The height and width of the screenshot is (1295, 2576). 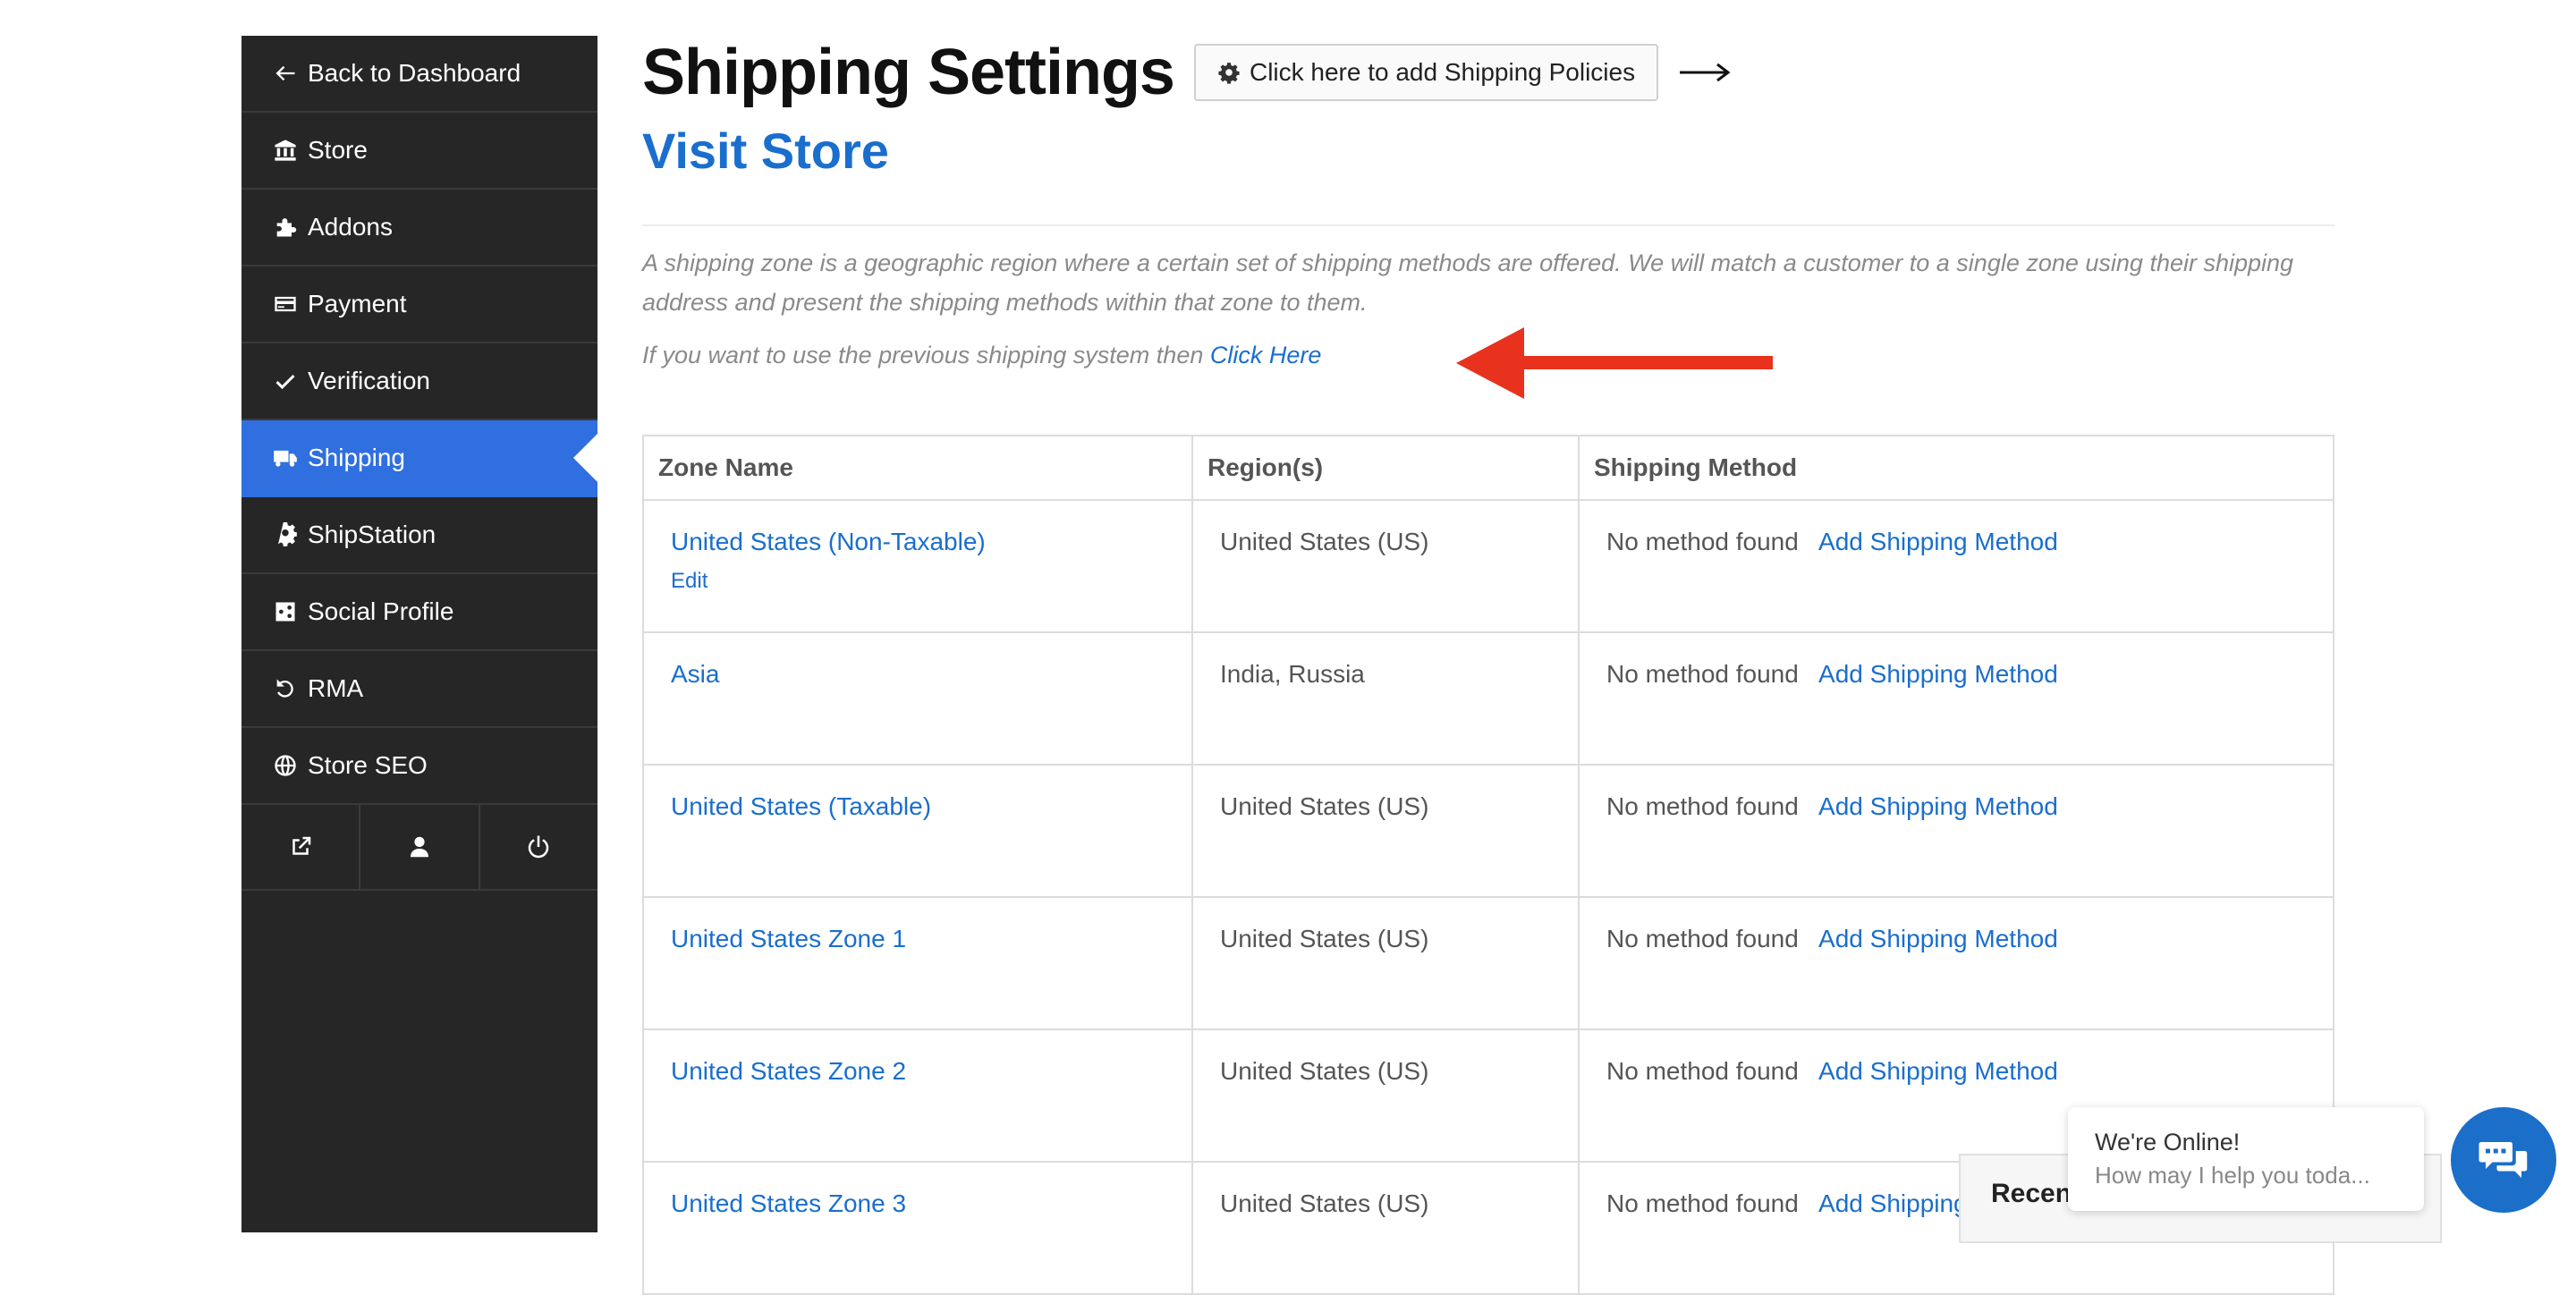 I want to click on share-icon, so click(x=285, y=611).